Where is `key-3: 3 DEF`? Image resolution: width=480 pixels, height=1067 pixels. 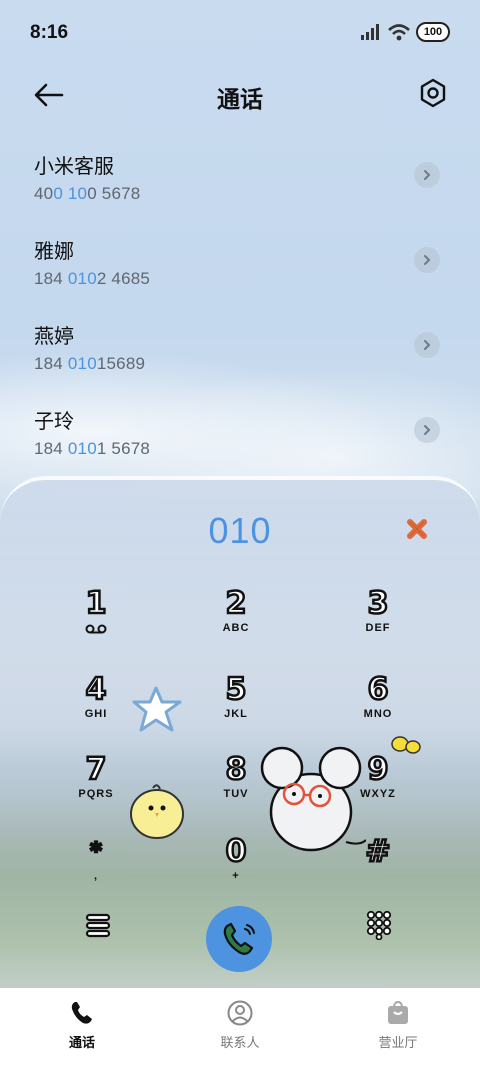 key-3: 3 DEF is located at coordinates (378, 617).